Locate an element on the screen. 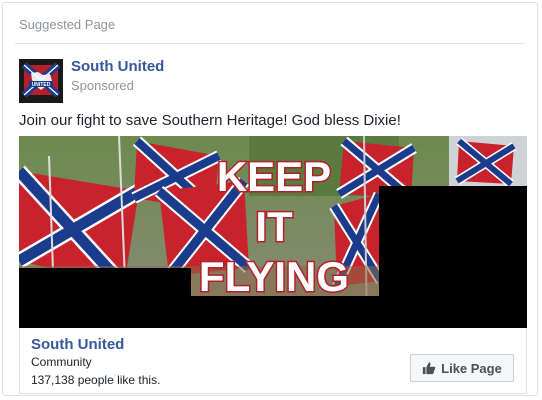 Image resolution: width=542 pixels, height=400 pixels. headline-line-1: KEEP is located at coordinates (274, 176).